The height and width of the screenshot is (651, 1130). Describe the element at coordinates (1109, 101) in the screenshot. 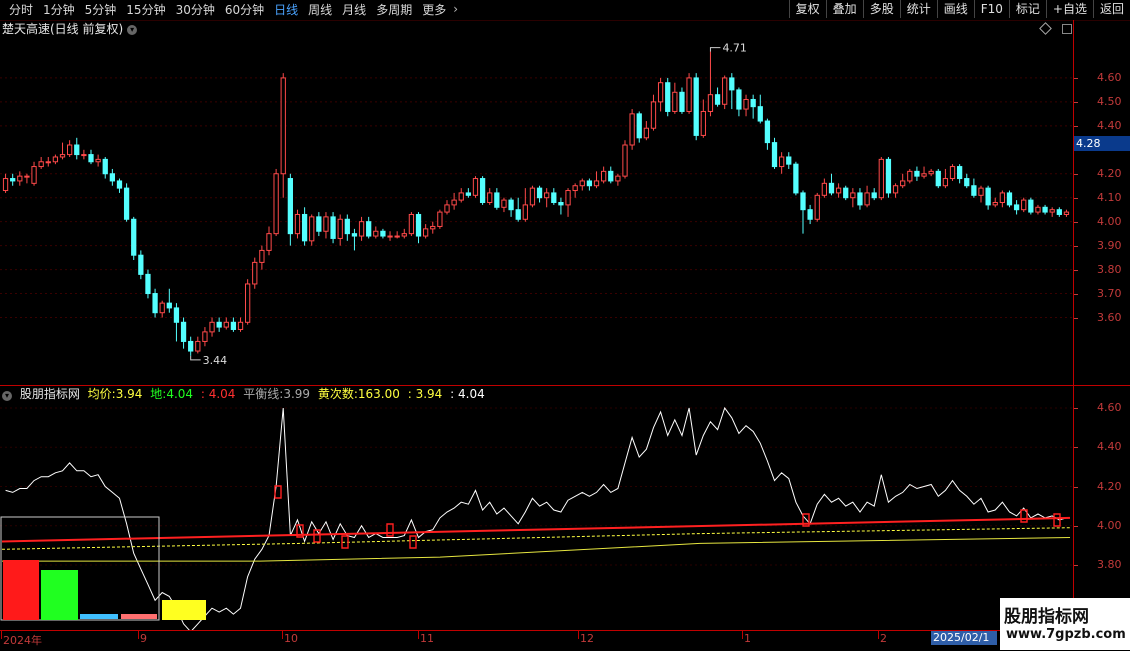

I see `price-axis-label: 4.50` at that location.